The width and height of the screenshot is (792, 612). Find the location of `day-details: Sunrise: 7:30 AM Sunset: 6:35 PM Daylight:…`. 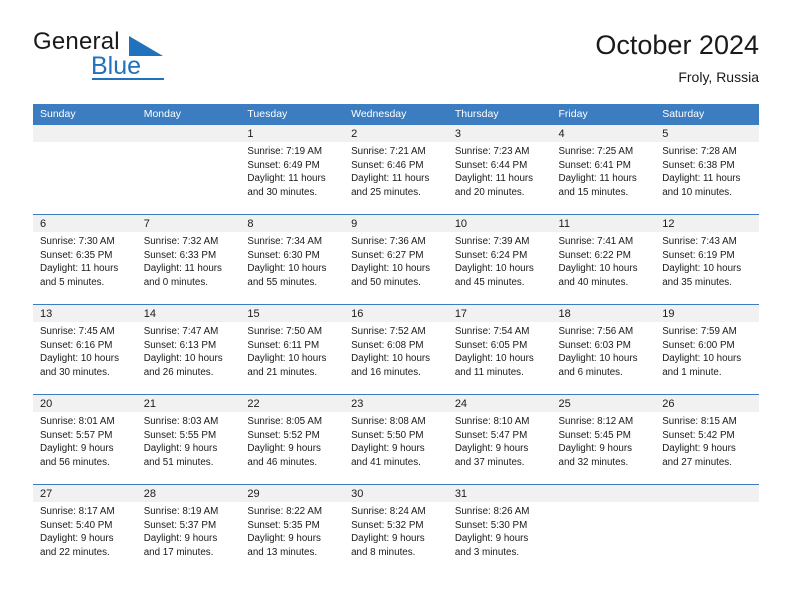

day-details: Sunrise: 7:30 AM Sunset: 6:35 PM Daylight:… is located at coordinates (85, 260).